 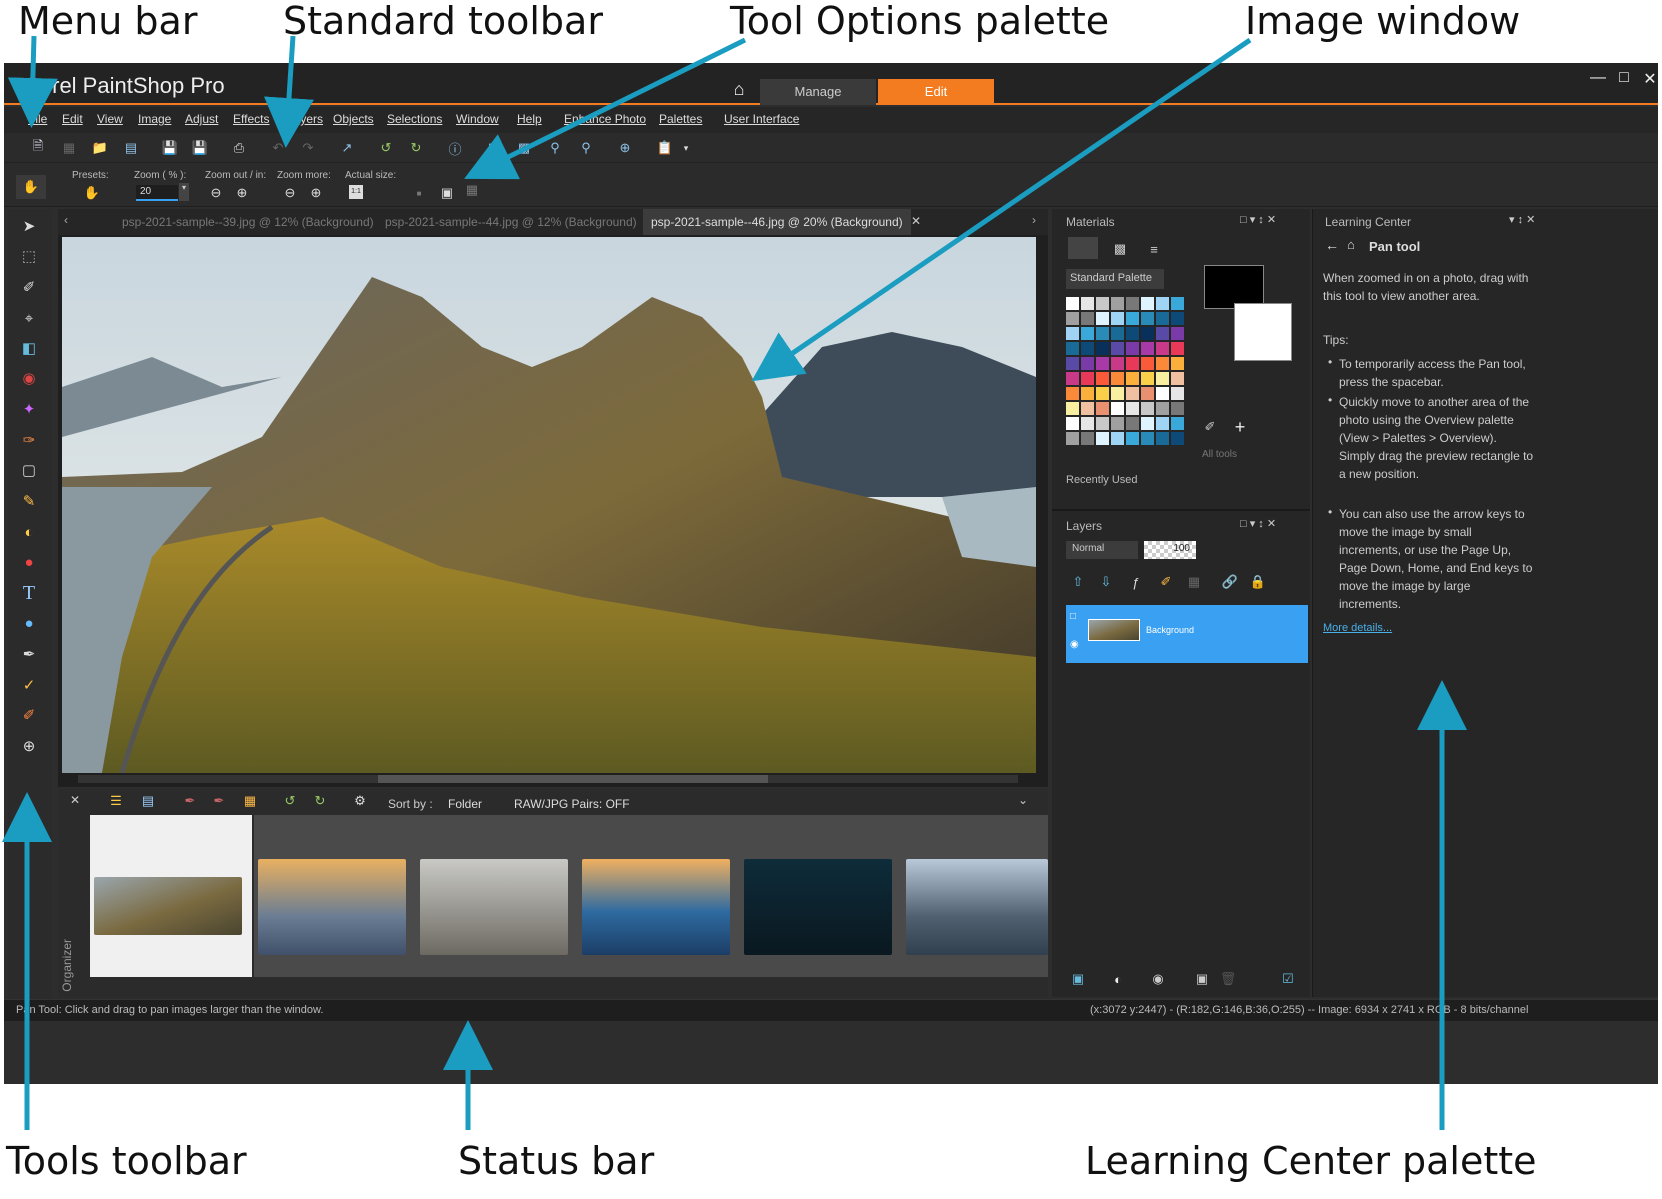 I want to click on toggle-icon: ▣, so click(x=447, y=193).